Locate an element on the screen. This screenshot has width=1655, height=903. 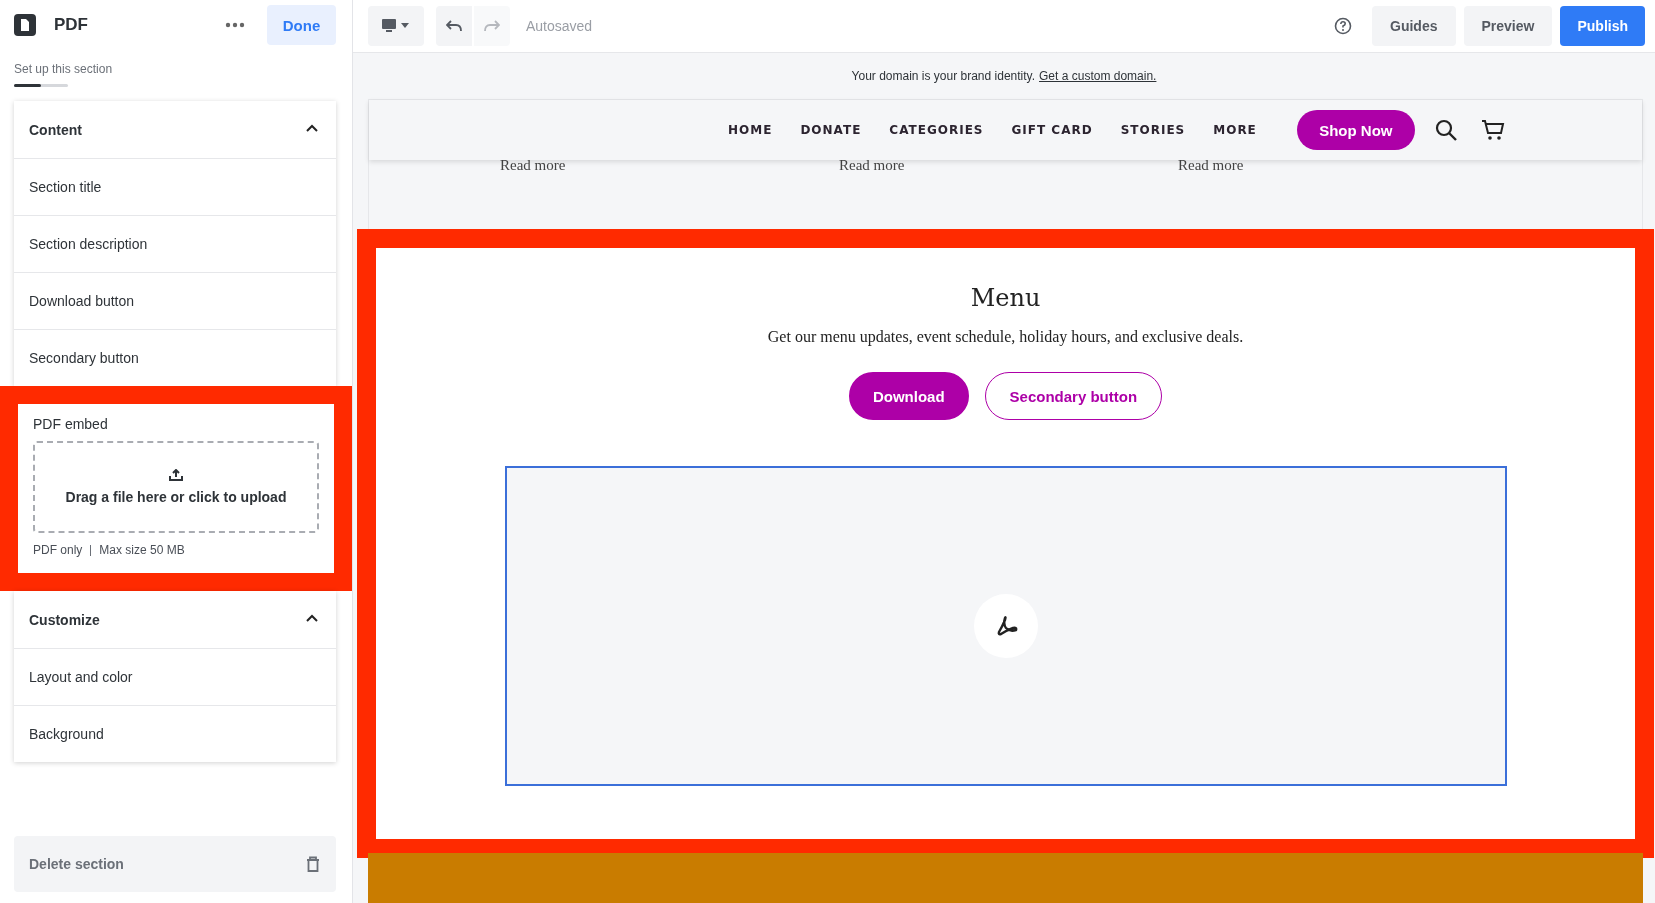
section-heading: Content is located at coordinates (55, 129).